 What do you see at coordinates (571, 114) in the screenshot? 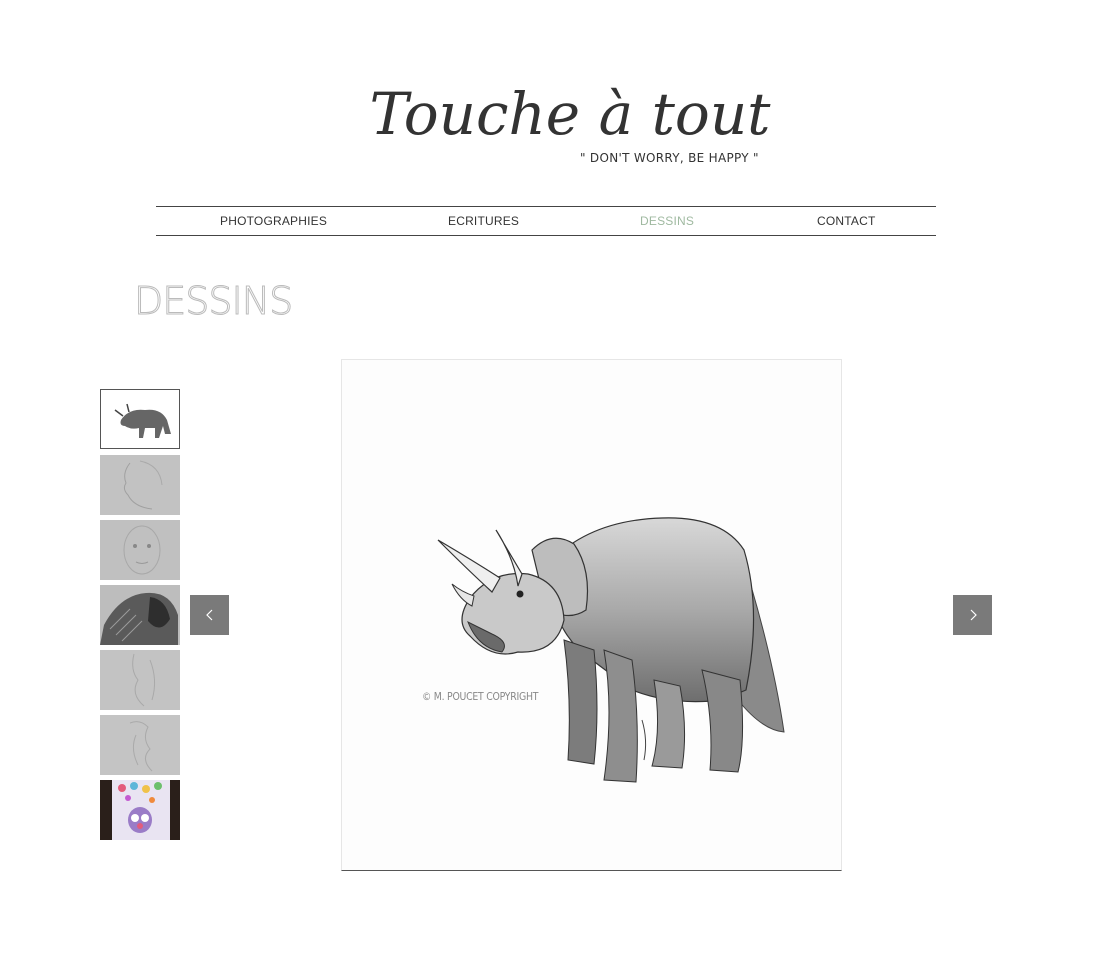
I see `svg-text: Touche à tout` at bounding box center [571, 114].